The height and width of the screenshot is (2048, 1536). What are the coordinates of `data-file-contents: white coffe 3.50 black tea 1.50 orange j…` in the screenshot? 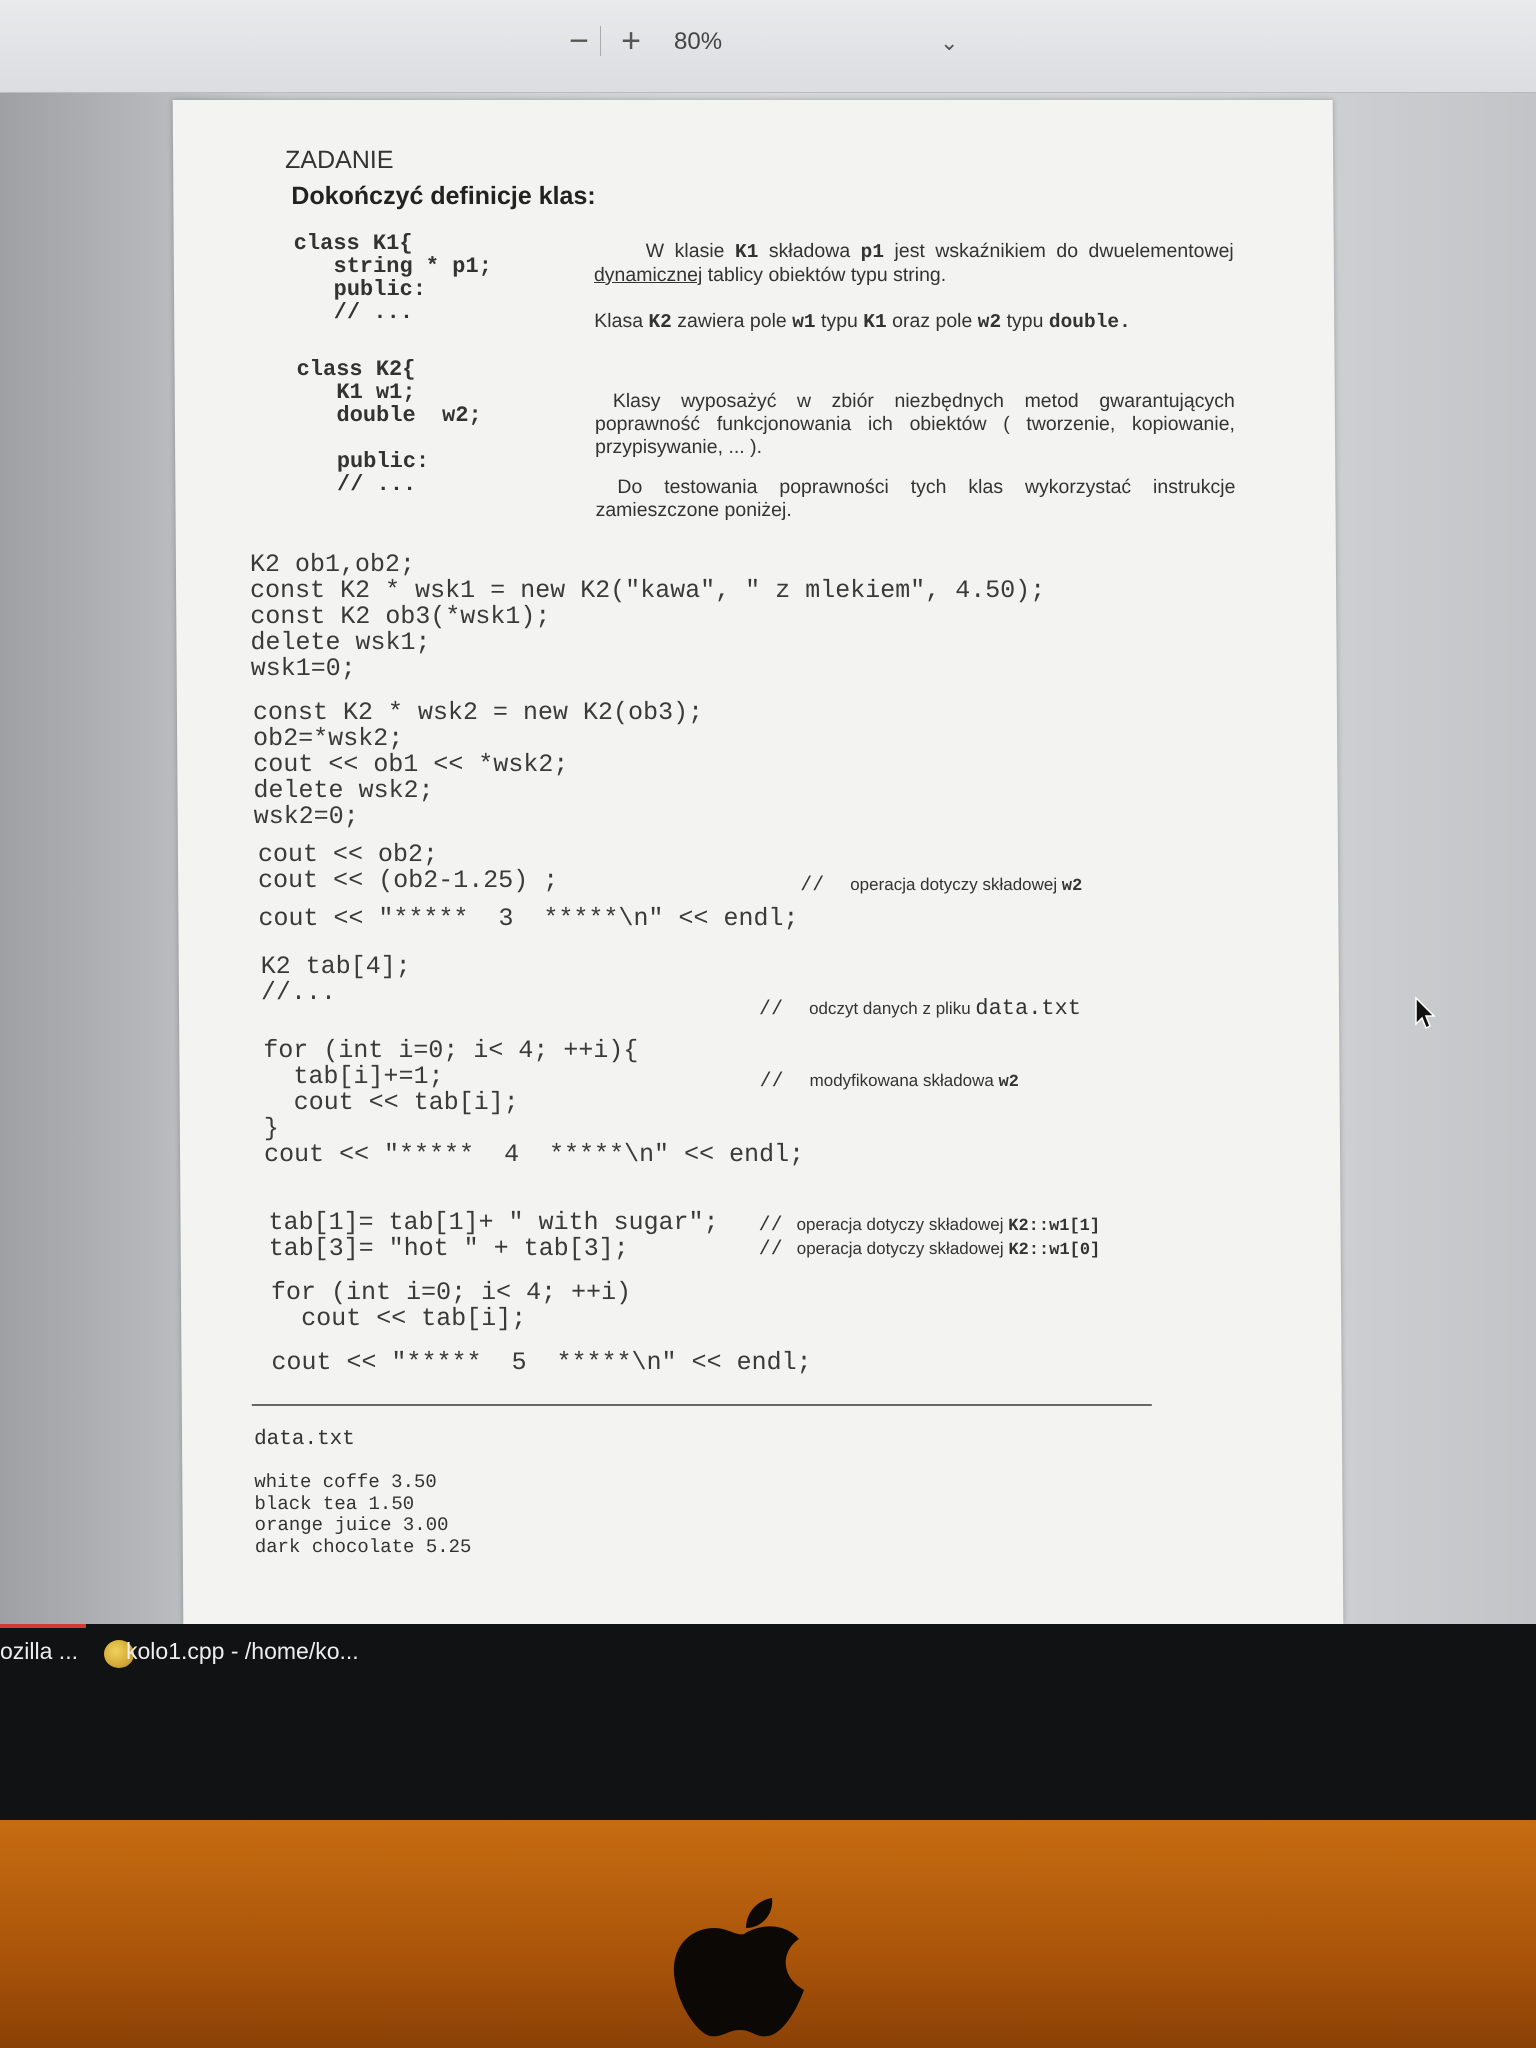 It's located at (363, 1514).